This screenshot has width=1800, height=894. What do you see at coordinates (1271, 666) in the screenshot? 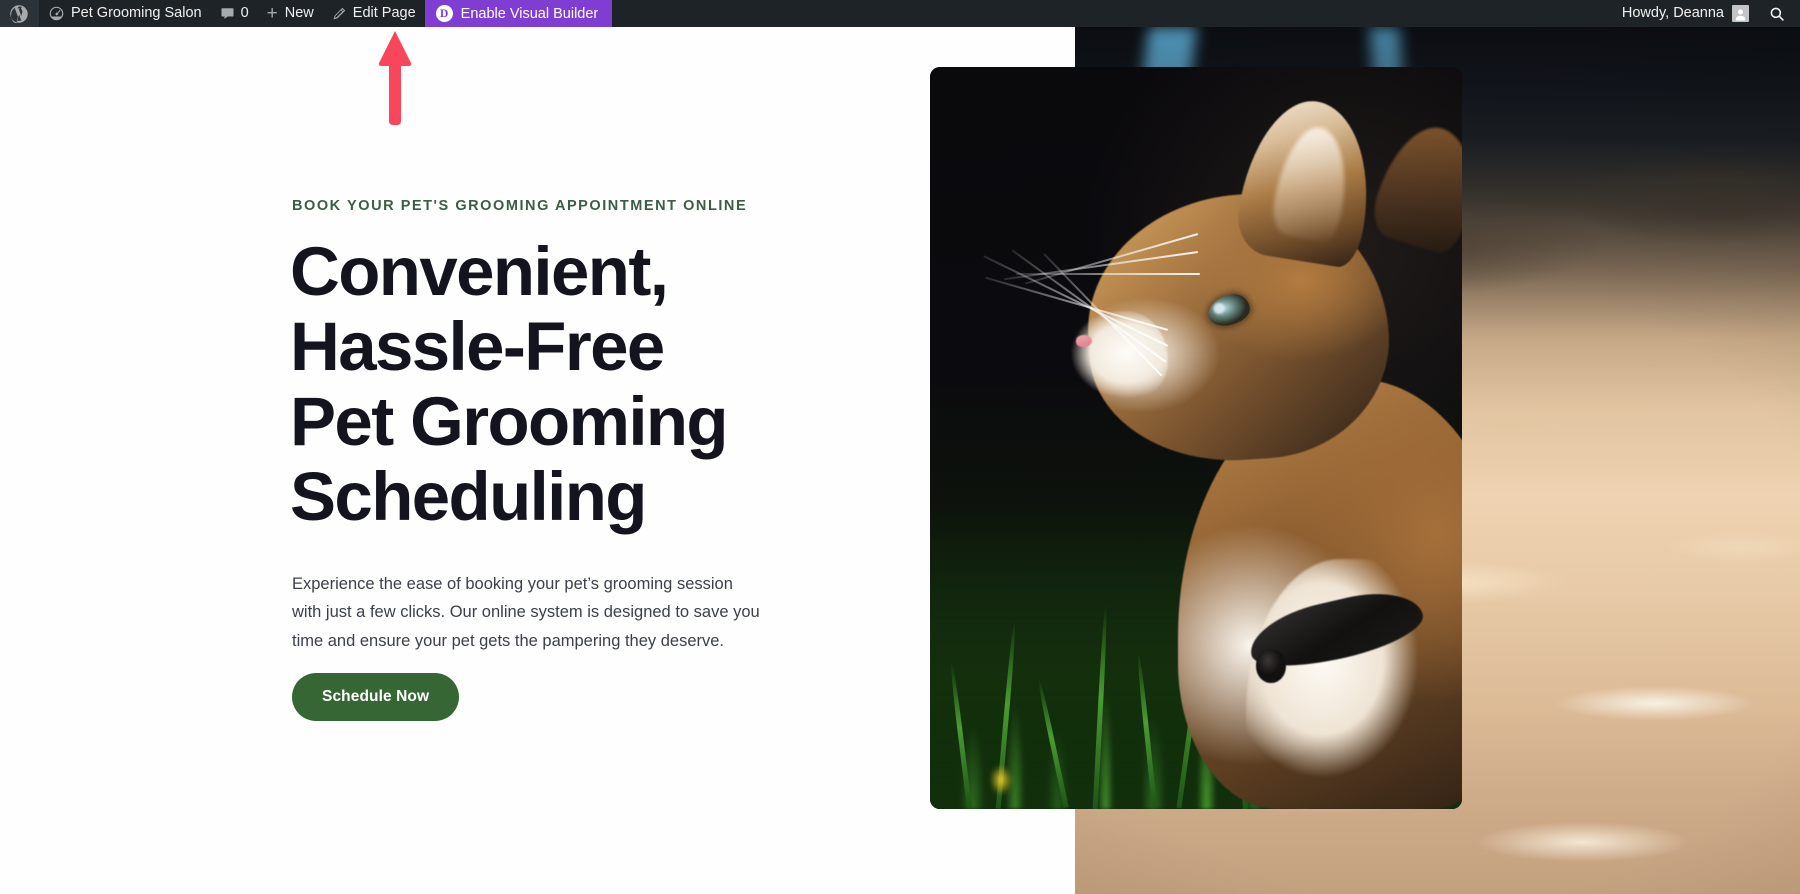
I see `cat-collar-bell` at bounding box center [1271, 666].